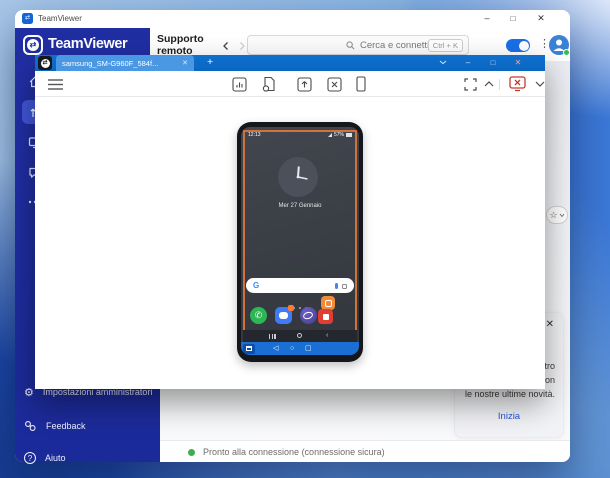 This screenshot has width=610, height=478. What do you see at coordinates (559, 45) in the screenshot?
I see `avatar` at bounding box center [559, 45].